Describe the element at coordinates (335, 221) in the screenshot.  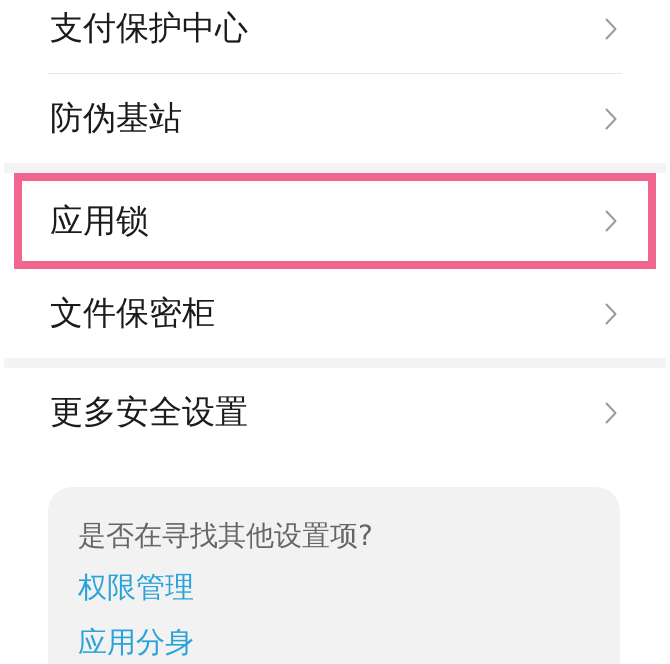
I see `settings-row: 应用锁` at that location.